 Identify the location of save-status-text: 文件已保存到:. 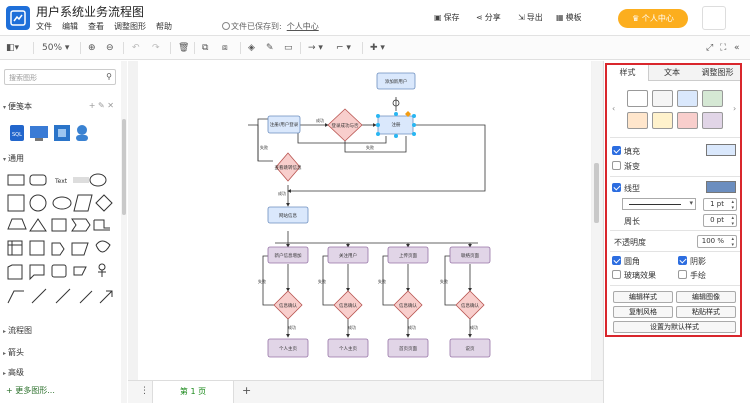
(256, 26).